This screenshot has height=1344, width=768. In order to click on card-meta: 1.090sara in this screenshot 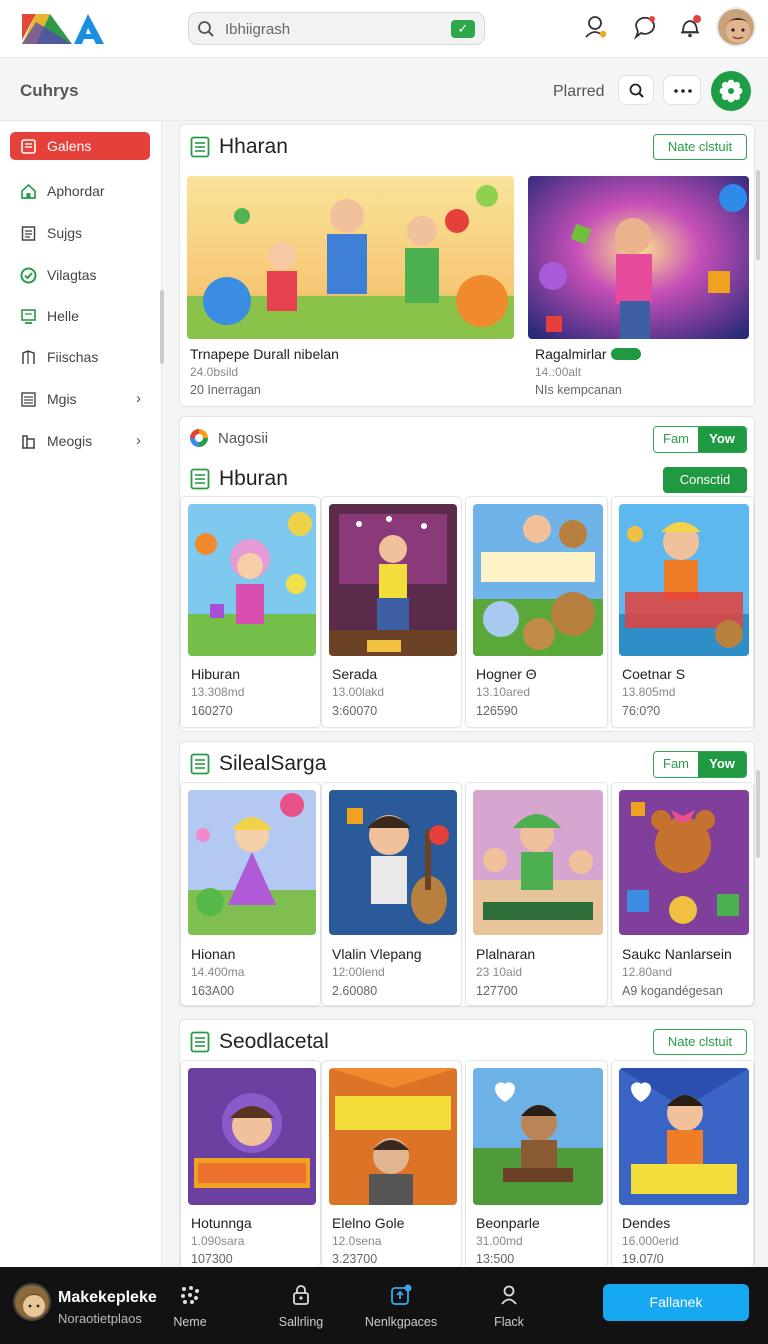, I will do `click(218, 1241)`.